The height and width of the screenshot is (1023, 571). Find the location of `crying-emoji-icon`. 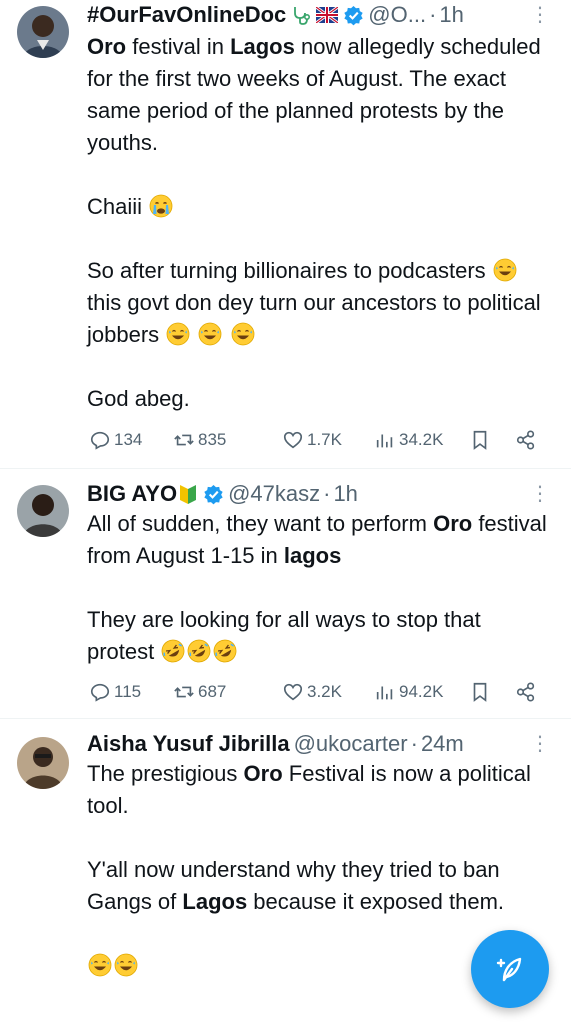

crying-emoji-icon is located at coordinates (161, 206).